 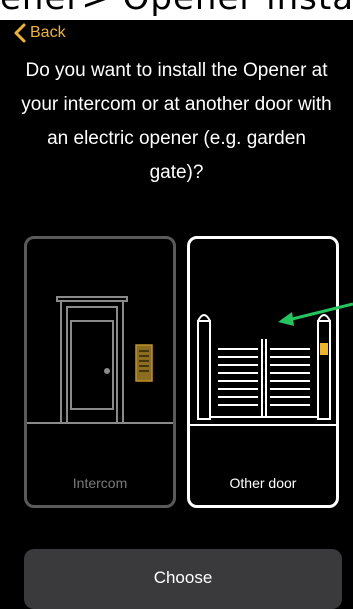 I want to click on top-banner-text: ener> Opener installieren., so click(x=176, y=9).